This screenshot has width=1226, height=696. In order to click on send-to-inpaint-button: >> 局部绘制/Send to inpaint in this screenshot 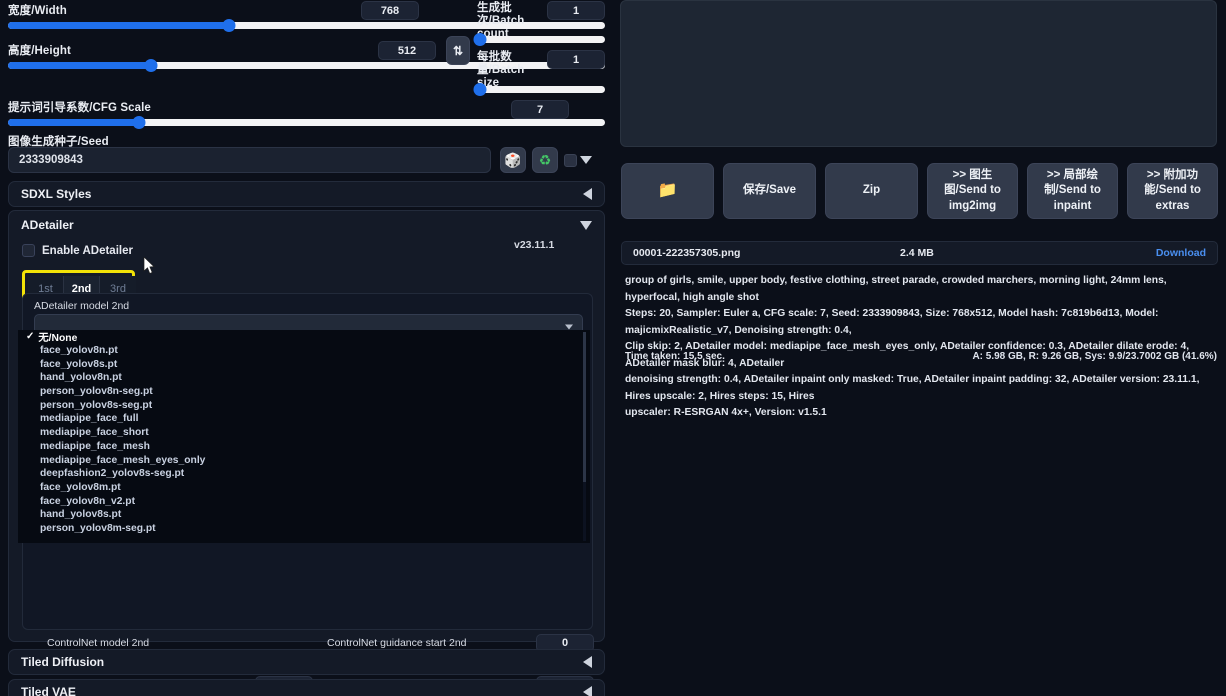, I will do `click(1072, 191)`.